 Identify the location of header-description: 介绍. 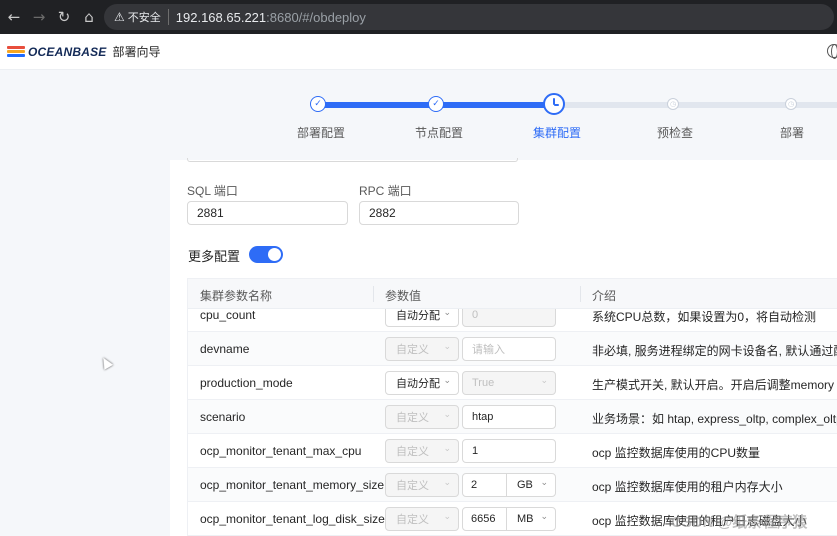
(604, 296).